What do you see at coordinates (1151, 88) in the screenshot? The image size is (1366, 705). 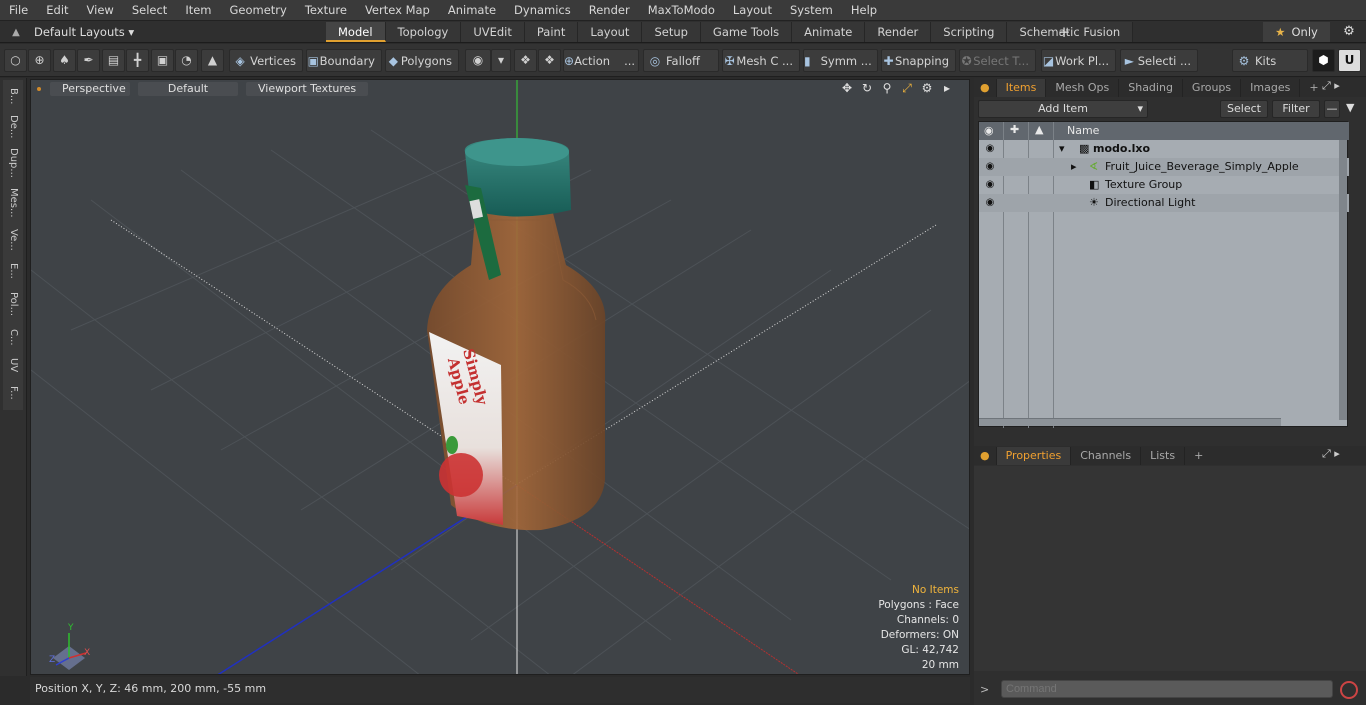 I see `tab-shading: Shading` at bounding box center [1151, 88].